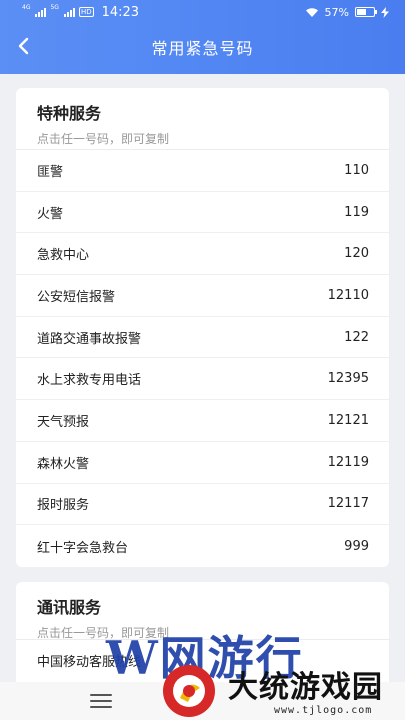 The width and height of the screenshot is (405, 720). I want to click on hd-badge: HD, so click(86, 12).